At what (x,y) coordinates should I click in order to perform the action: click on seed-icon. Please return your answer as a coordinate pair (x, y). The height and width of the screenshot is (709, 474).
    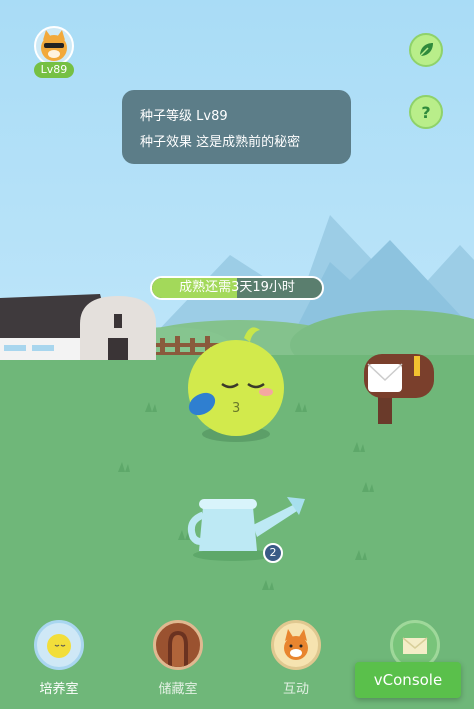
    Looking at the image, I should click on (59, 645).